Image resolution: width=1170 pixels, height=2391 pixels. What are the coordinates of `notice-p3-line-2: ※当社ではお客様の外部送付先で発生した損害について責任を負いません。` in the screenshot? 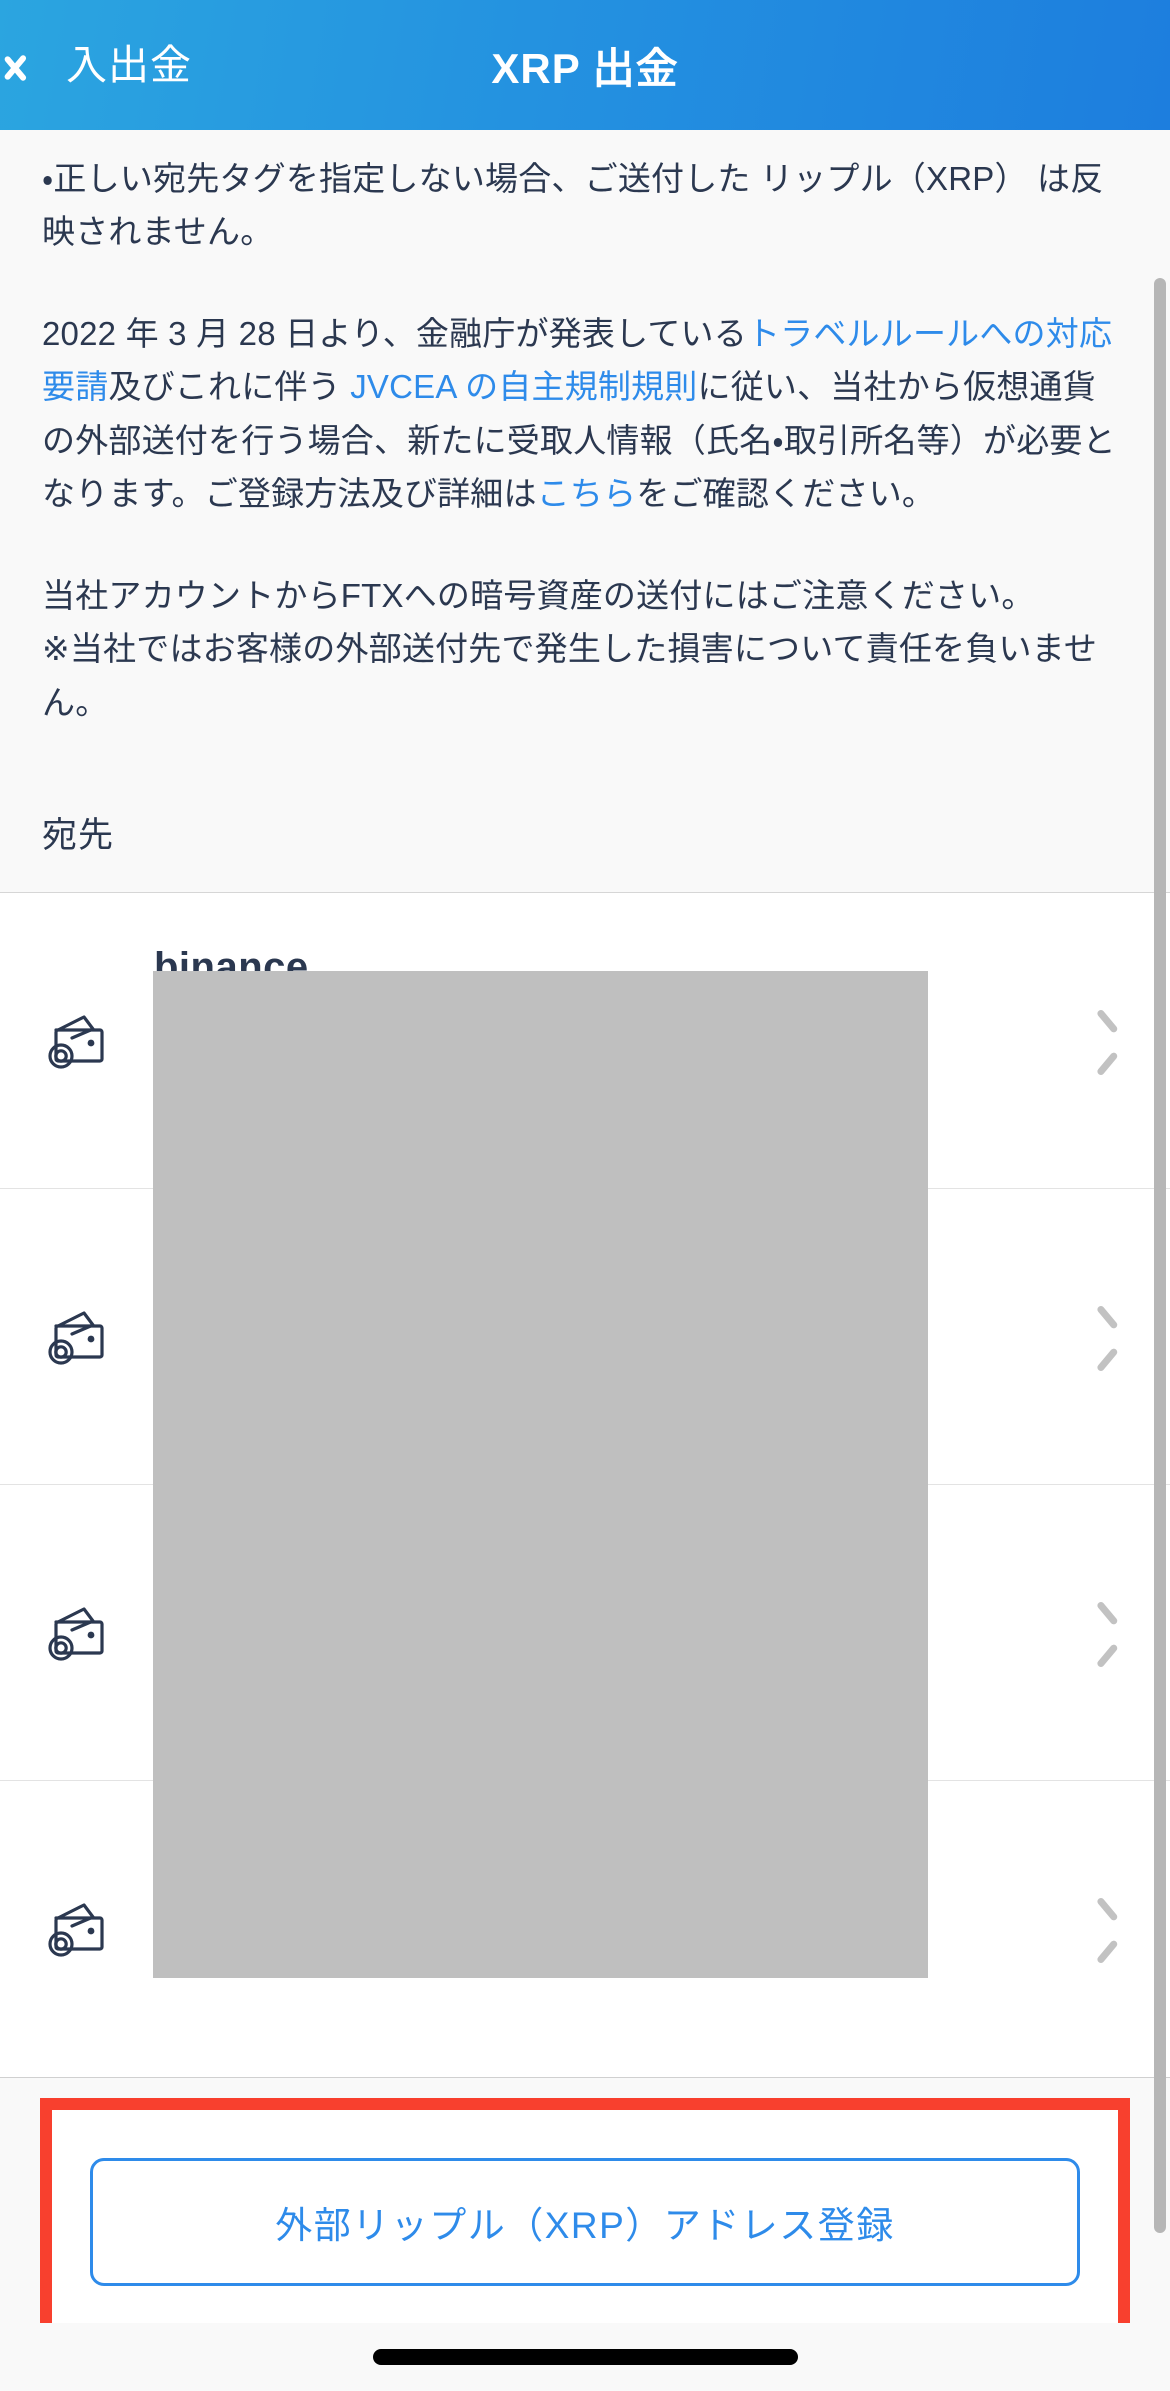 It's located at (570, 675).